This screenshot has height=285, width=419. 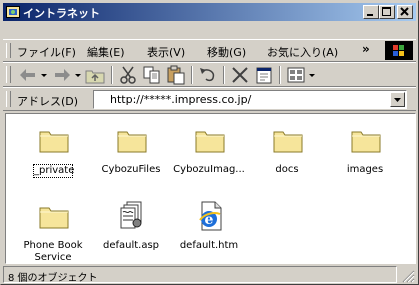 I want to click on cut-icon, so click(x=128, y=75).